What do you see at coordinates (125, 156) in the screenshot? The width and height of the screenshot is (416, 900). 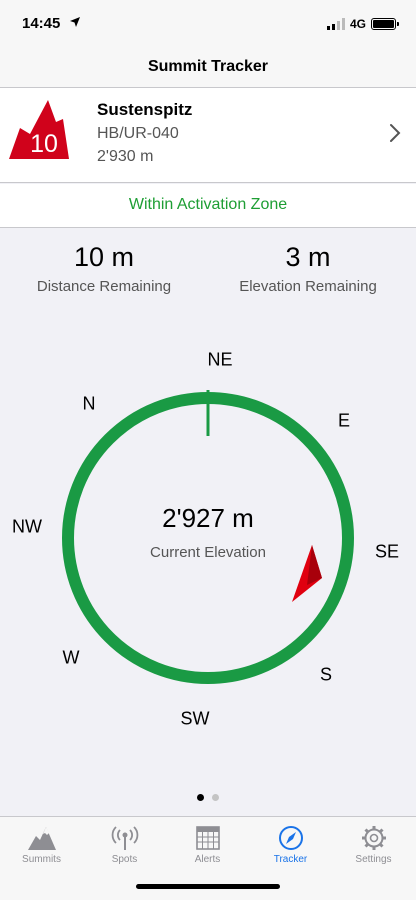 I see `summit-altitude: 2'930 m` at bounding box center [125, 156].